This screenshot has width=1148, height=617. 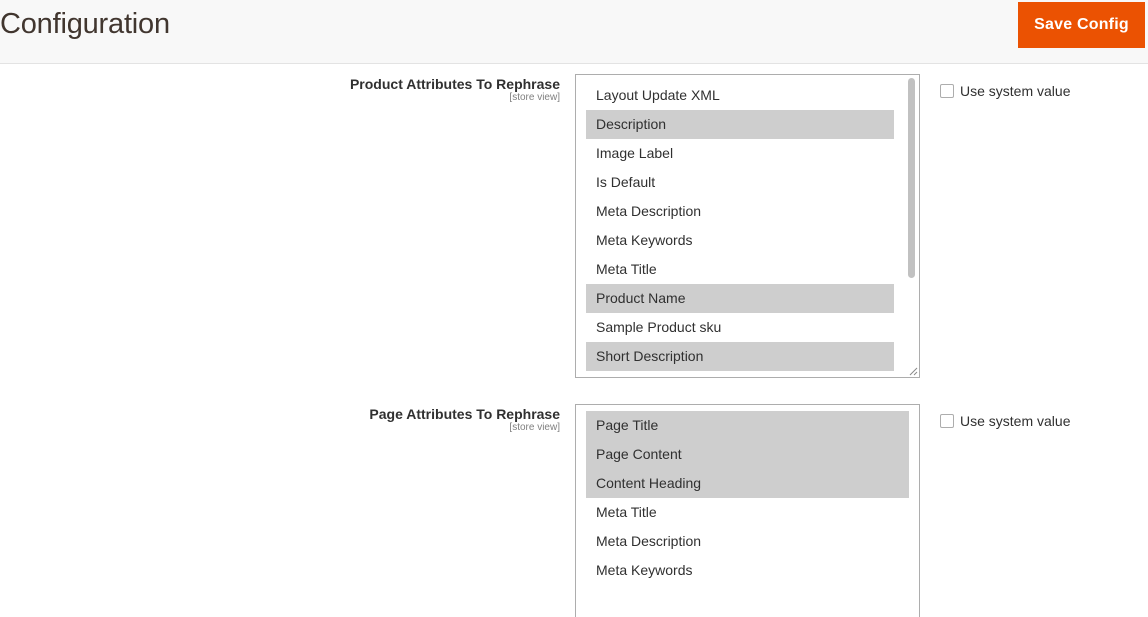 I want to click on option-description: Description, so click(x=740, y=124).